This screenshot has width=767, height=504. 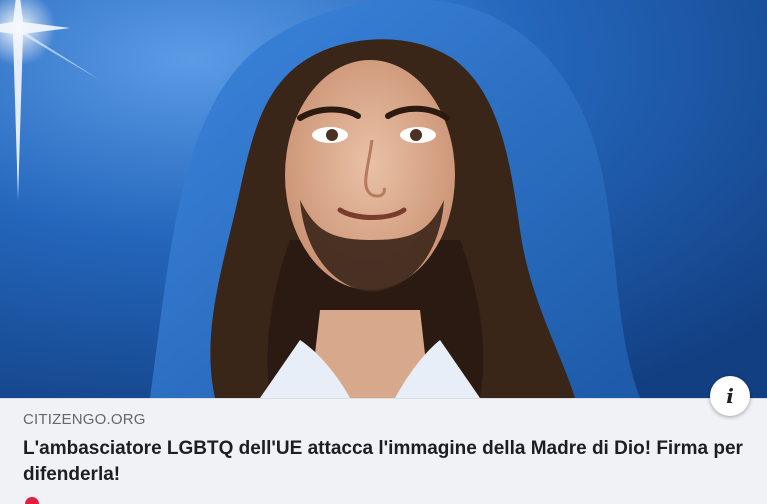 I want to click on notification-badge, so click(x=32, y=500).